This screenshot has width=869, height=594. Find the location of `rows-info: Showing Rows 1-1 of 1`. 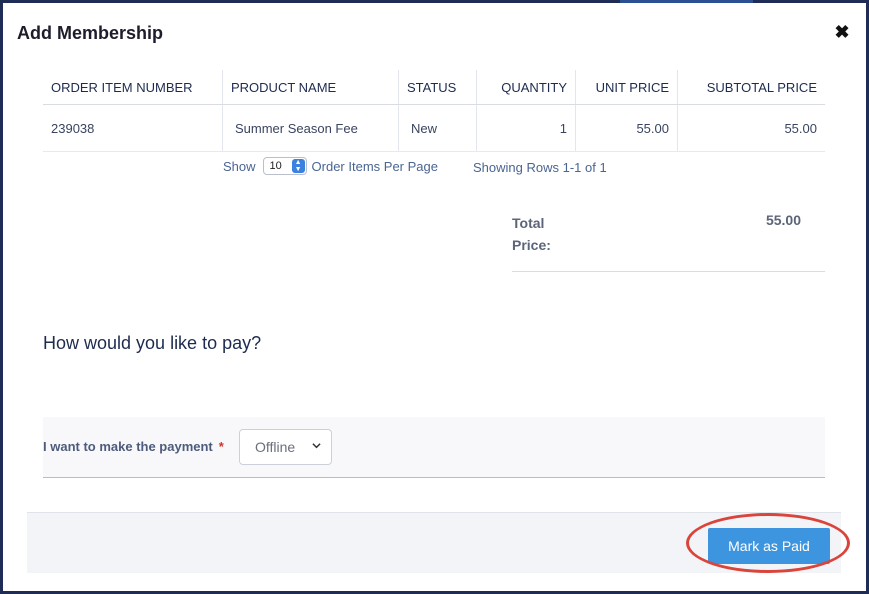

rows-info: Showing Rows 1-1 of 1 is located at coordinates (540, 167).